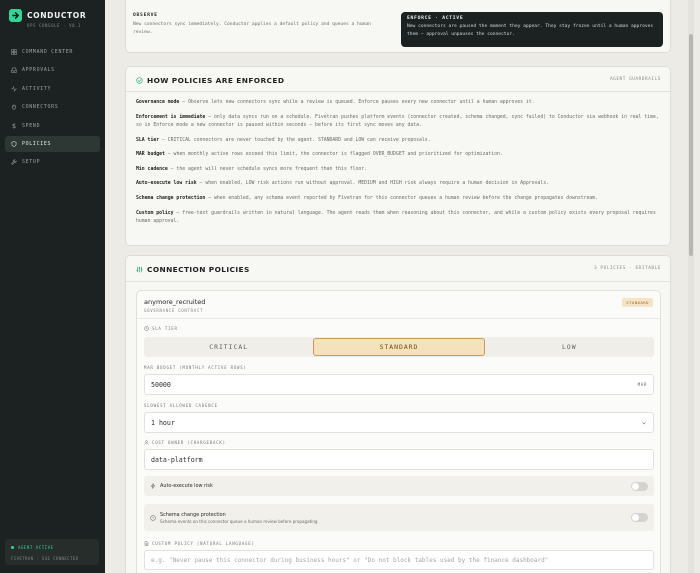 This screenshot has width=700, height=573. I want to click on brand: CONDUCTOR, so click(52, 11).